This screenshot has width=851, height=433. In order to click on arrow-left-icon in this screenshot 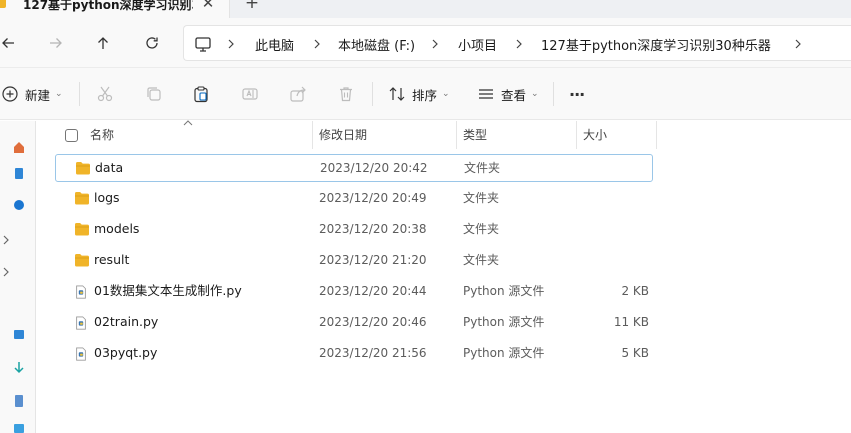, I will do `click(8, 43)`.